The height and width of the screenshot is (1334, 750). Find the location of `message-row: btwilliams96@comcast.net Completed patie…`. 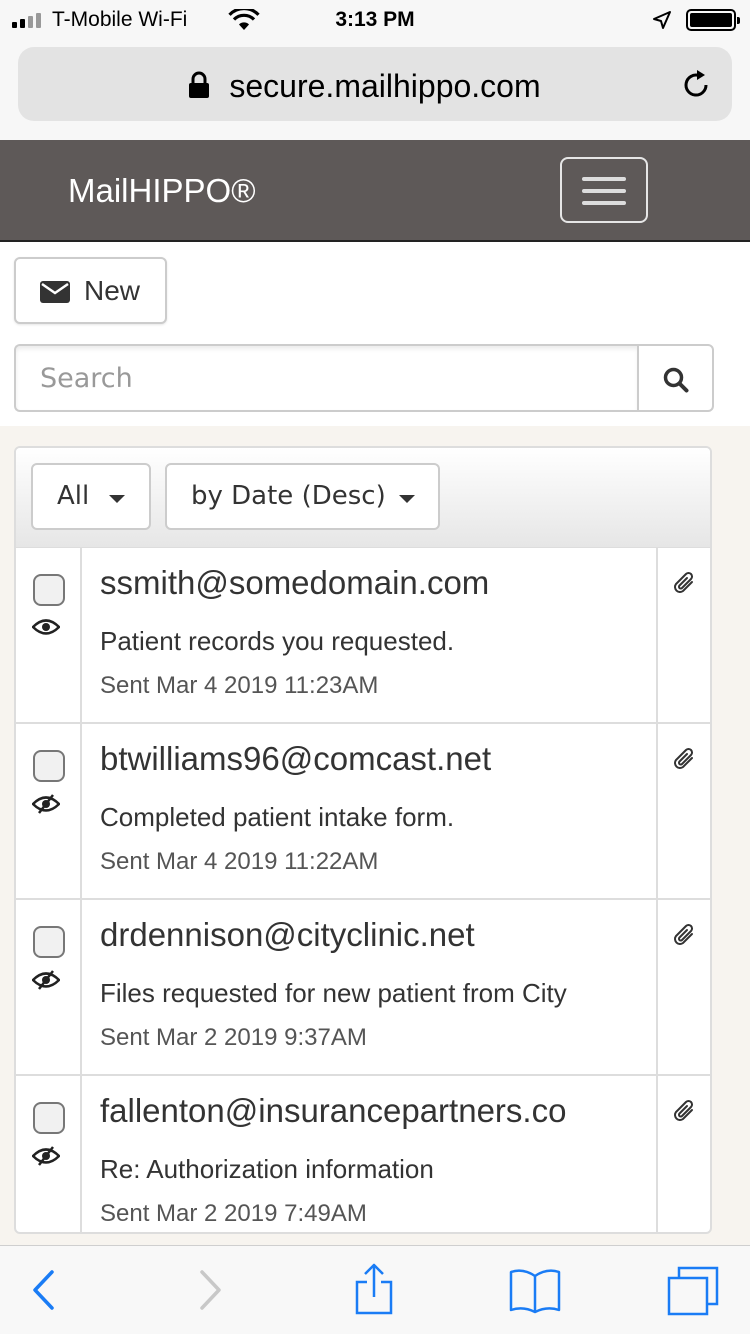

message-row: btwilliams96@comcast.net Completed patie… is located at coordinates (363, 812).